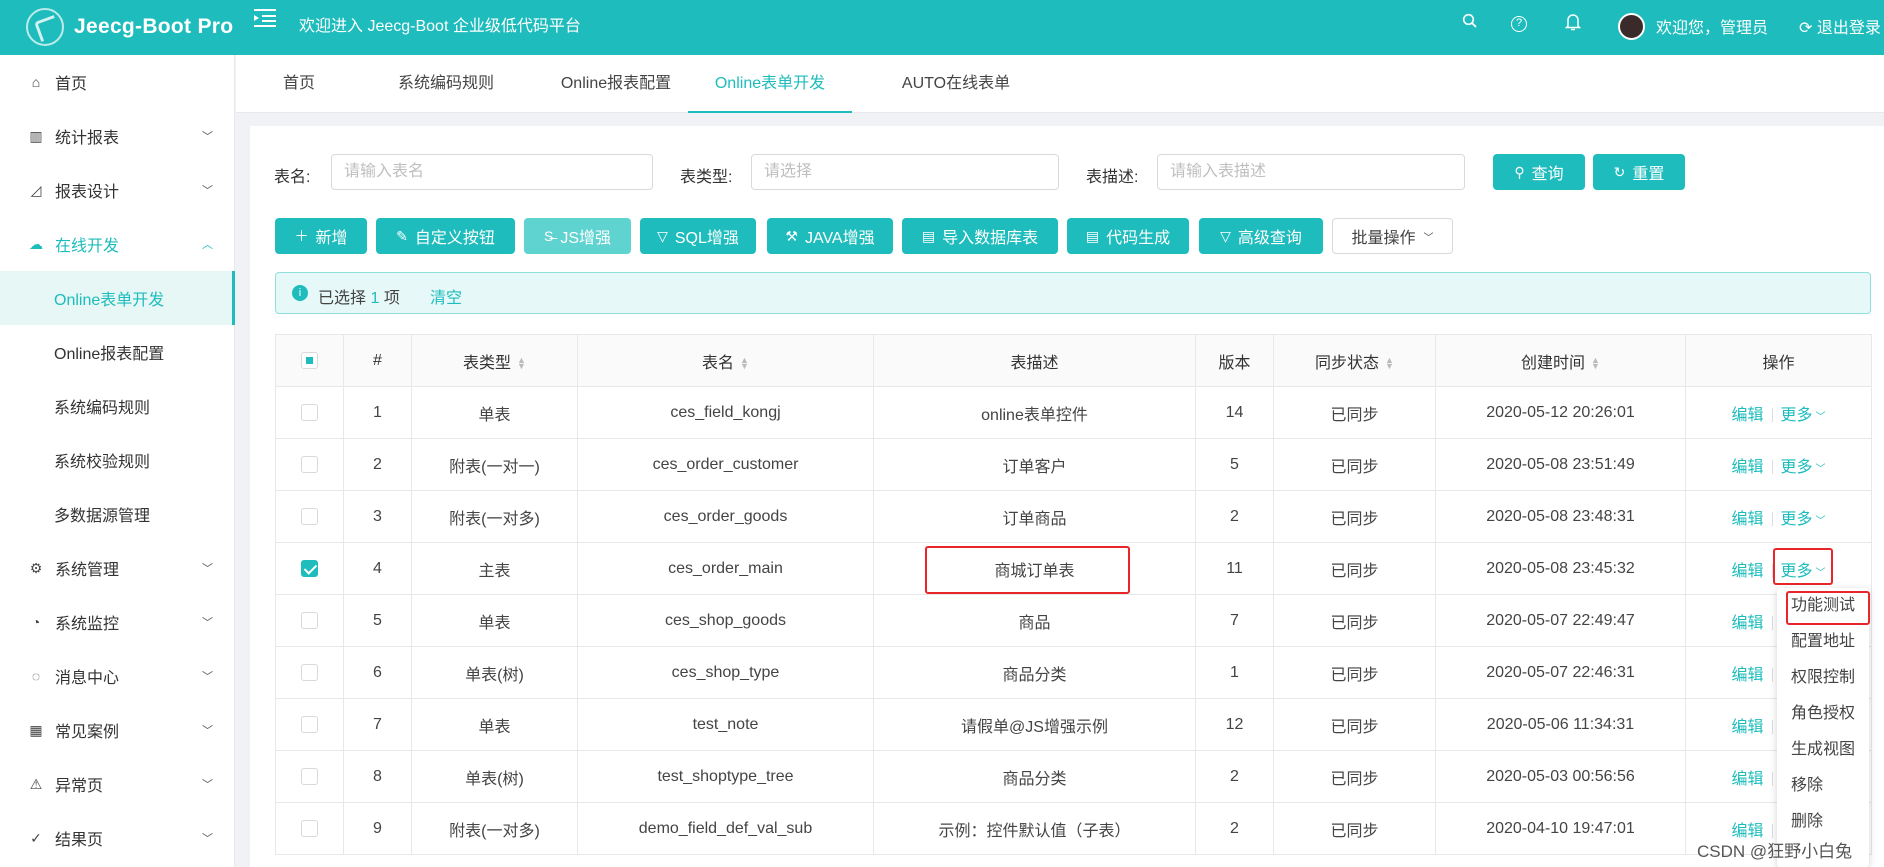 The image size is (1884, 867). Describe the element at coordinates (117, 622) in the screenshot. I see `sidebar-item-monitor: ◔ 系统监控 ﹀` at that location.